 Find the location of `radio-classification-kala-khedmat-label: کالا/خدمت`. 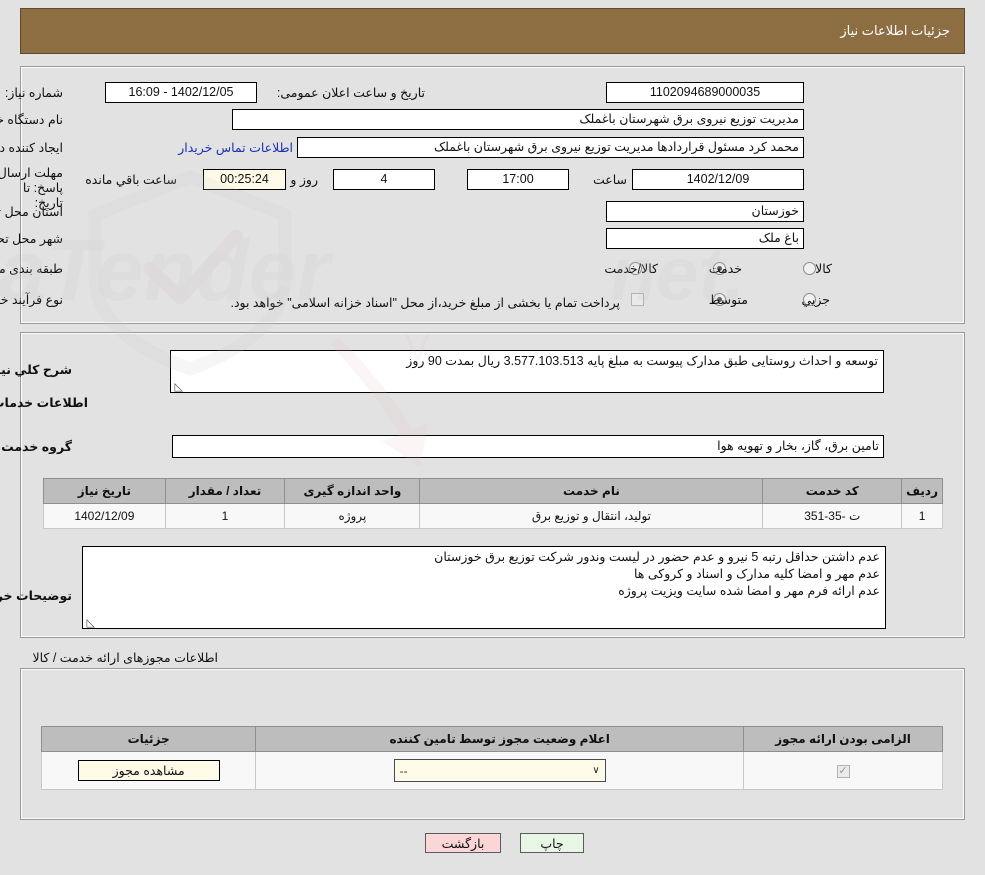

radio-classification-kala-khedmat-label: کالا/خدمت is located at coordinates (631, 269).